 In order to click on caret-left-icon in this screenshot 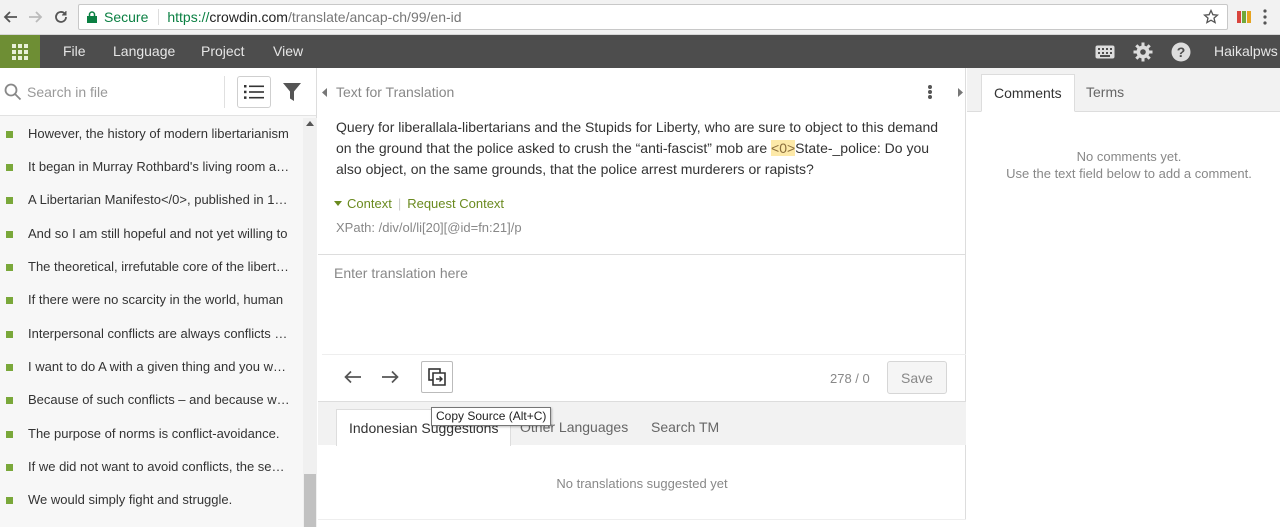, I will do `click(324, 92)`.